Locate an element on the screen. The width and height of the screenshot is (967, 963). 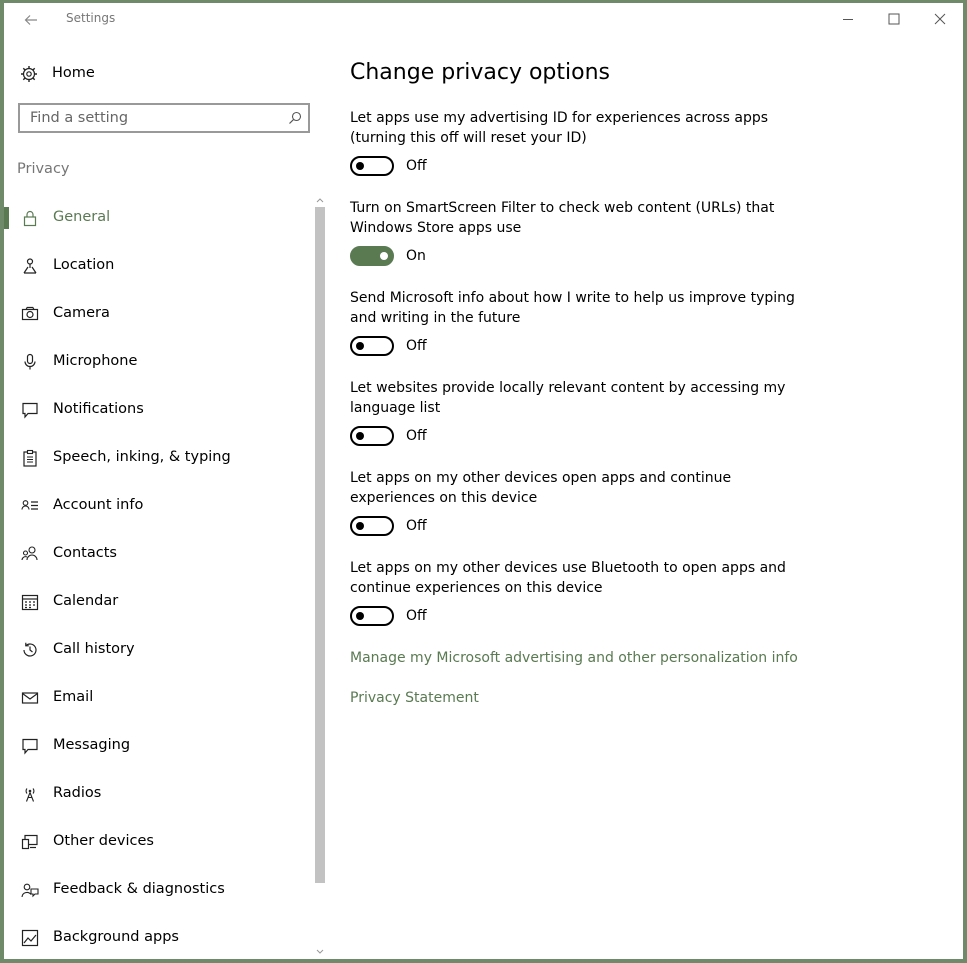
background-apps-icon is located at coordinates (30, 938).